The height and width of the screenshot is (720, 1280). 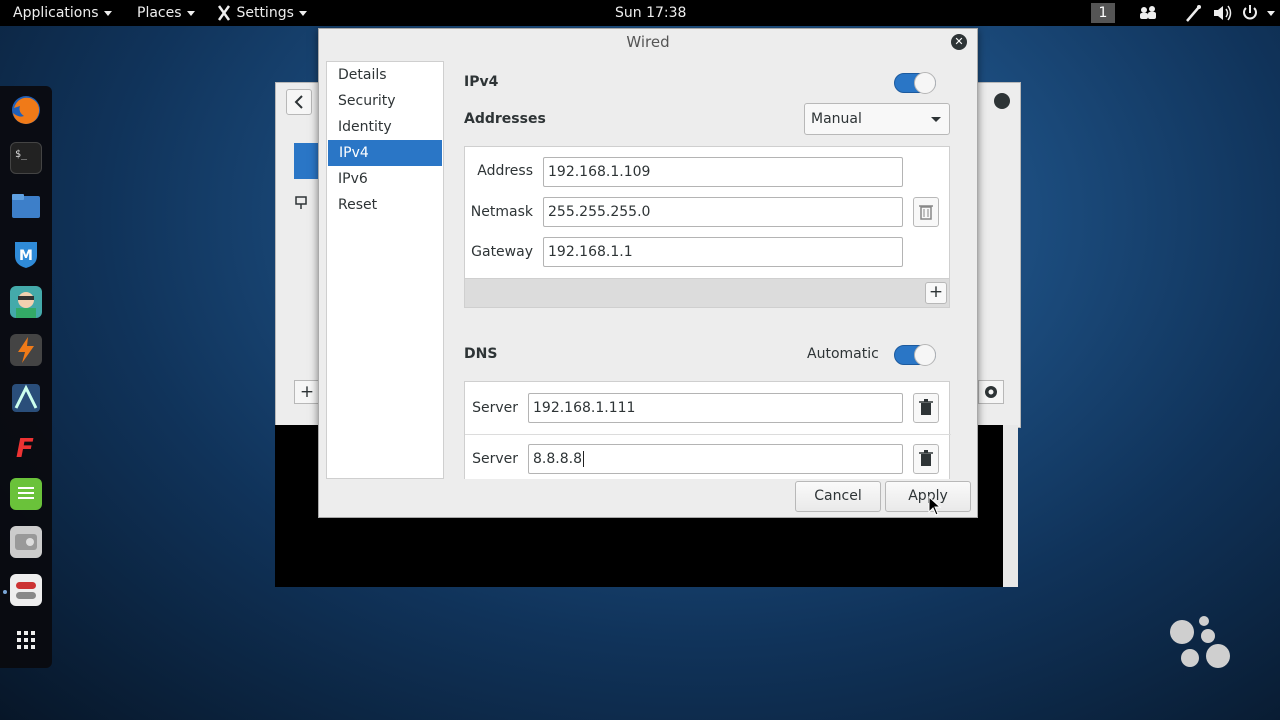 I want to click on mouse-pointer-icon, so click(x=935, y=507).